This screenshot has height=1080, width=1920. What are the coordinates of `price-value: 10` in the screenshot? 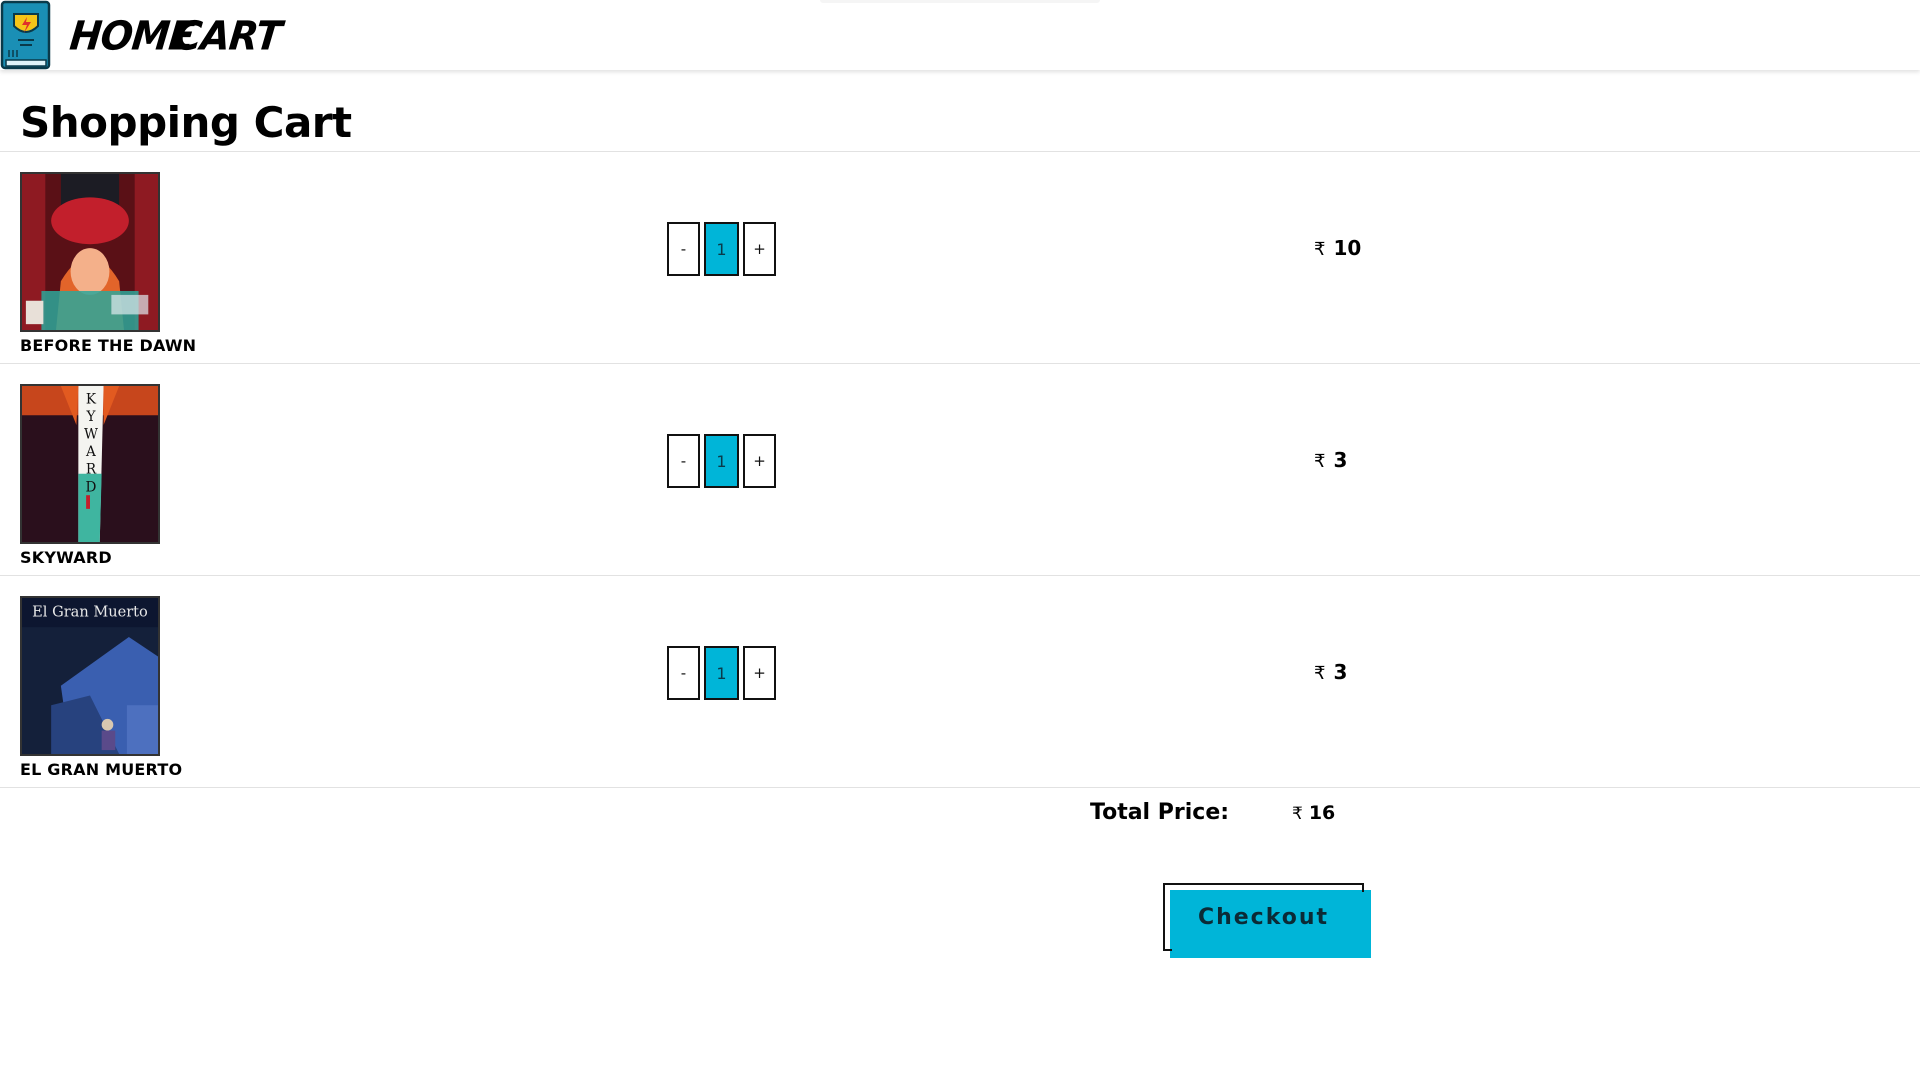 It's located at (1347, 248).